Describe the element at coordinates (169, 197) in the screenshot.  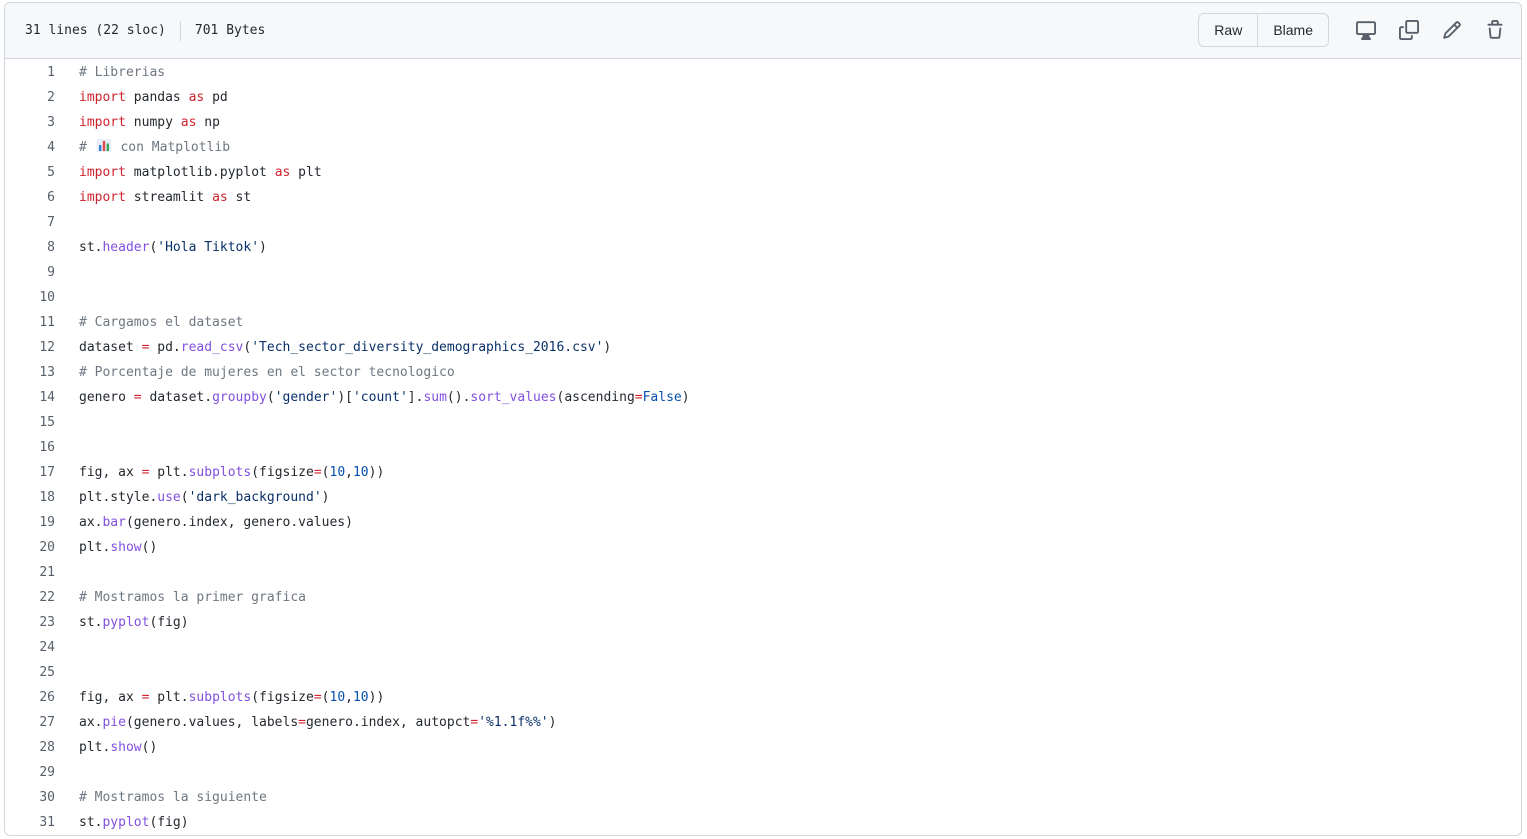
I see `code-token: streamlit` at that location.